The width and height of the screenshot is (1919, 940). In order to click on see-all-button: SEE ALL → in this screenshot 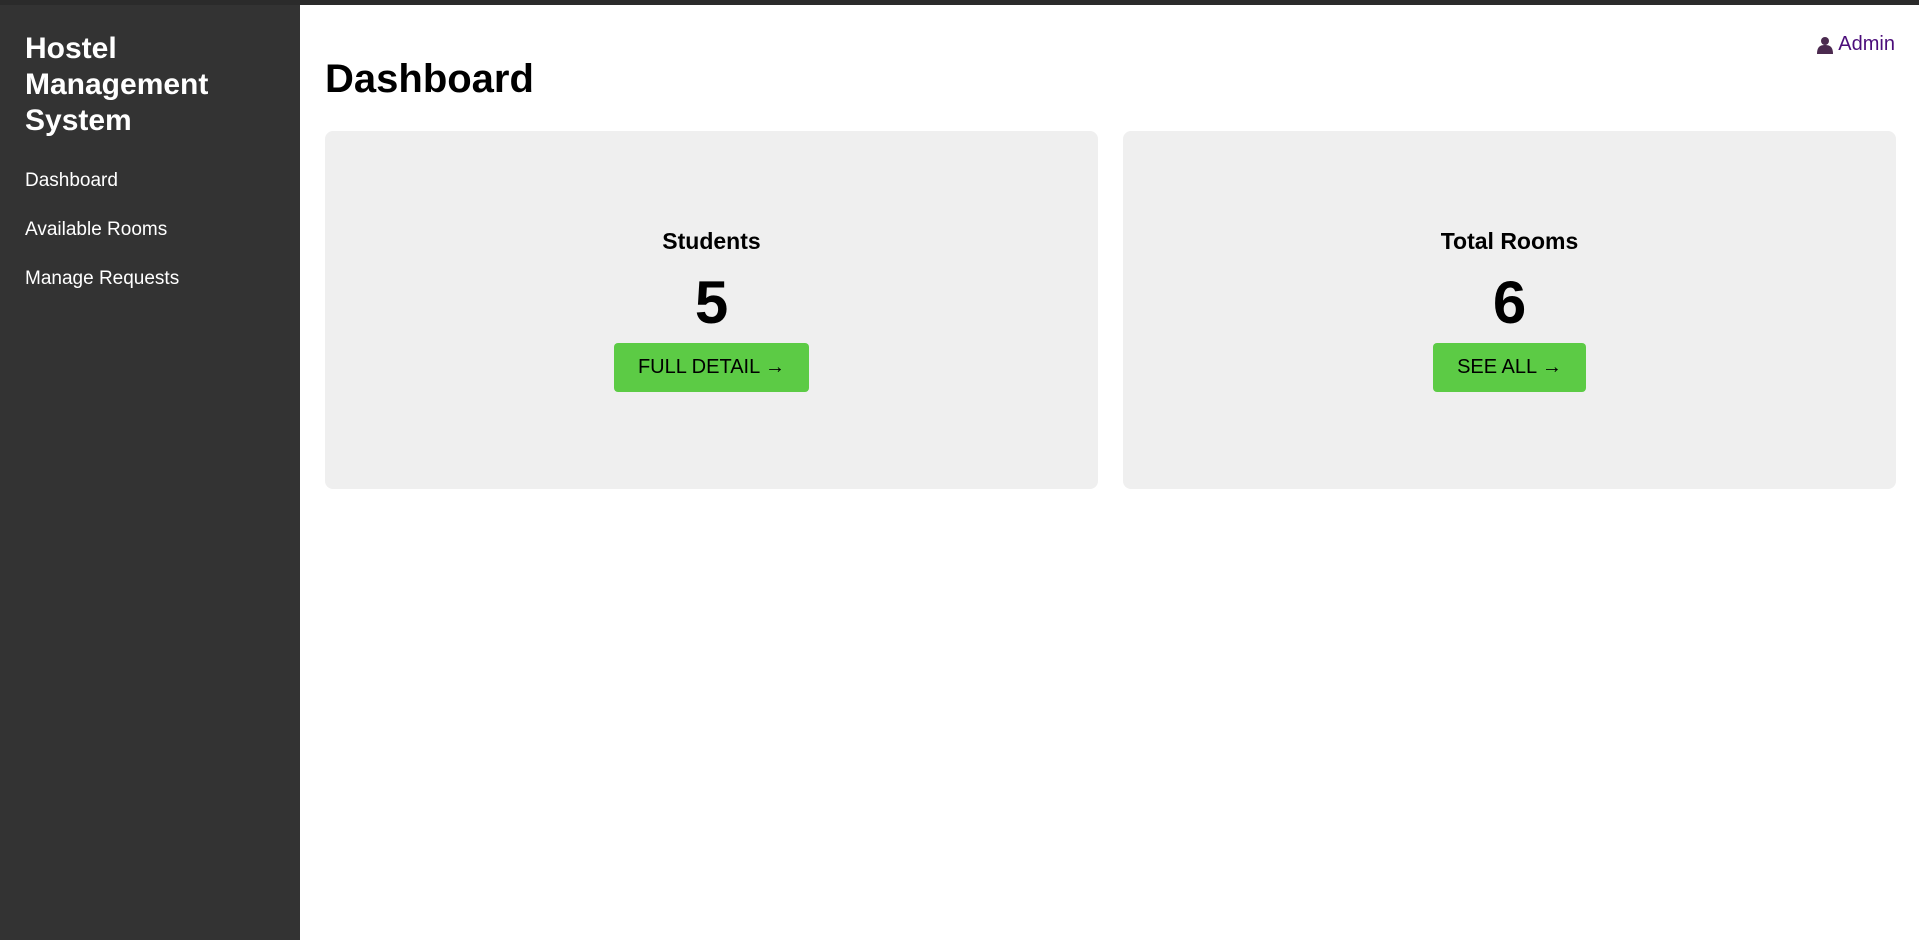, I will do `click(1509, 367)`.